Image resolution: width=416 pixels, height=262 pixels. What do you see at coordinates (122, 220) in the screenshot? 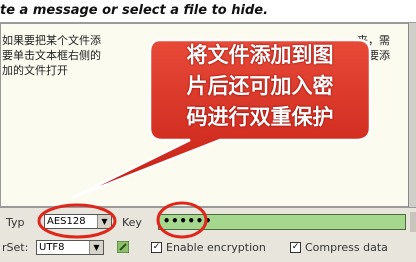
I see `highlight-rings` at bounding box center [122, 220].